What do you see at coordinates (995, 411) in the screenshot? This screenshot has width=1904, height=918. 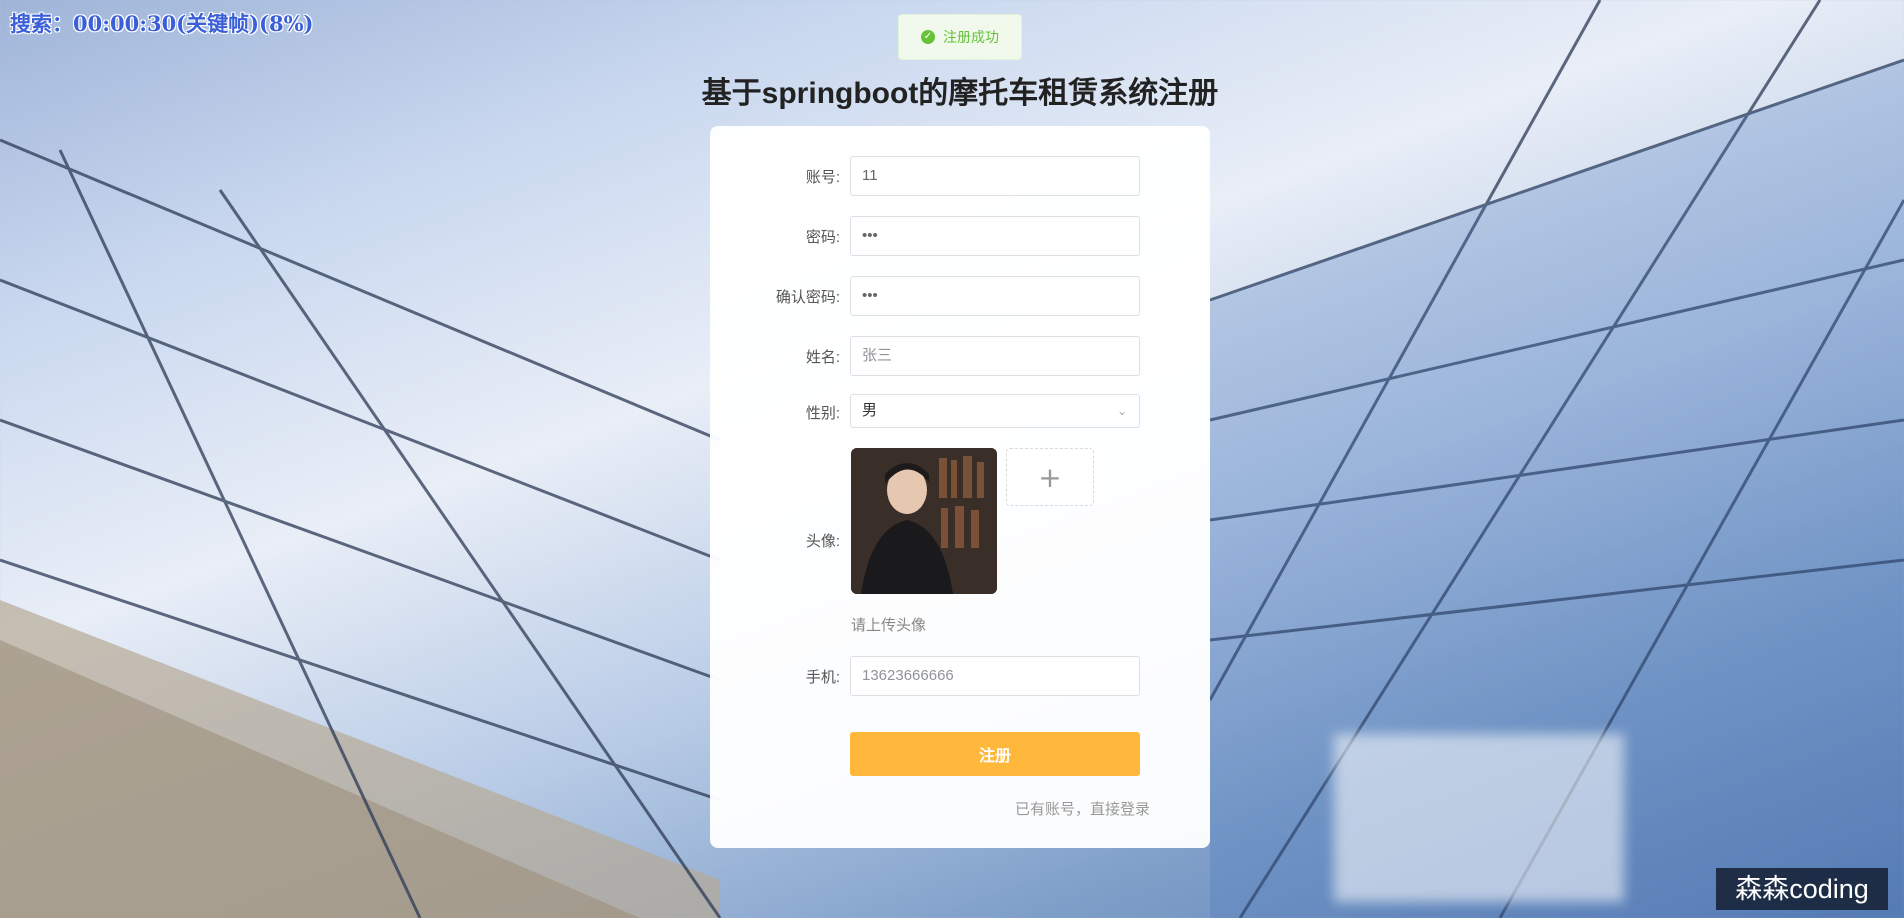 I see `gender-select: 男 ⌄` at bounding box center [995, 411].